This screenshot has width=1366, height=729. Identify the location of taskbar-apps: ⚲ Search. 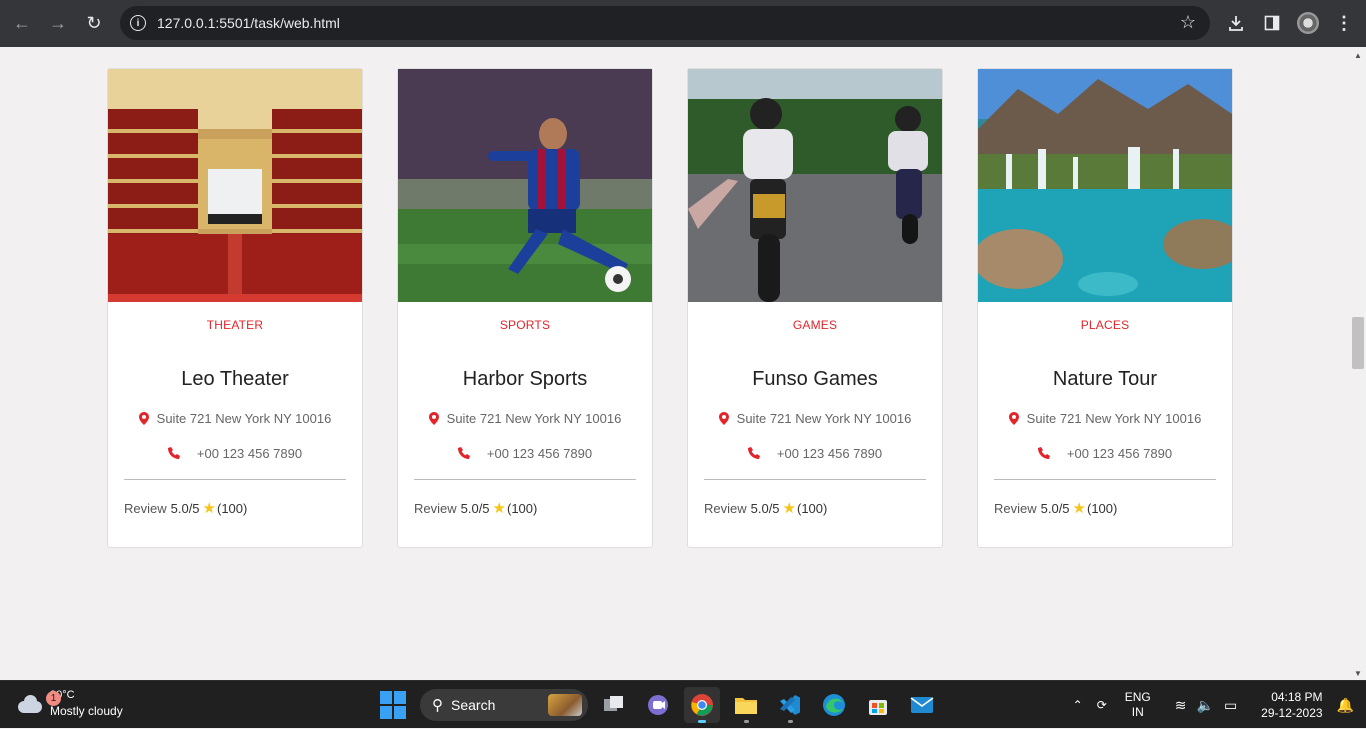
(660, 705).